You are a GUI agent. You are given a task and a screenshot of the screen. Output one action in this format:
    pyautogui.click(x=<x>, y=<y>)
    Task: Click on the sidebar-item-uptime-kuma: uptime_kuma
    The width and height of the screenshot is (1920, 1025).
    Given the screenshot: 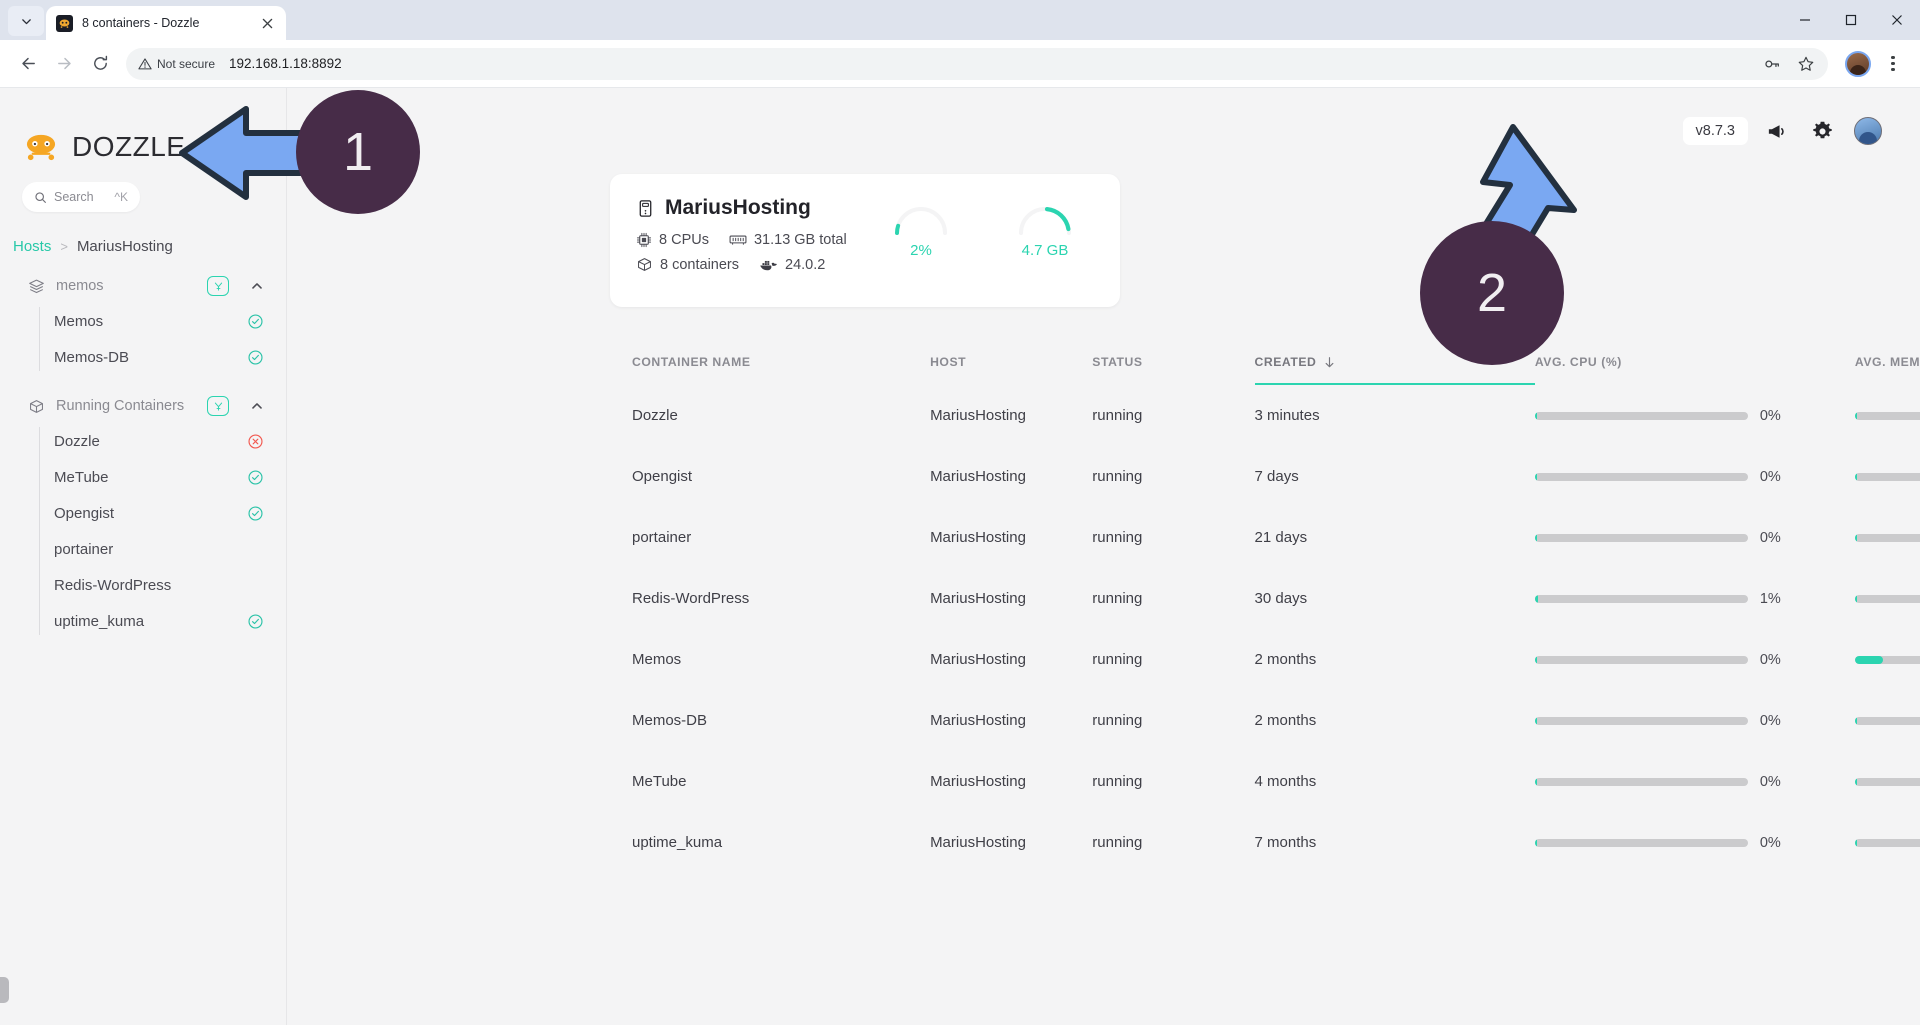 What is the action you would take?
    pyautogui.click(x=163, y=621)
    